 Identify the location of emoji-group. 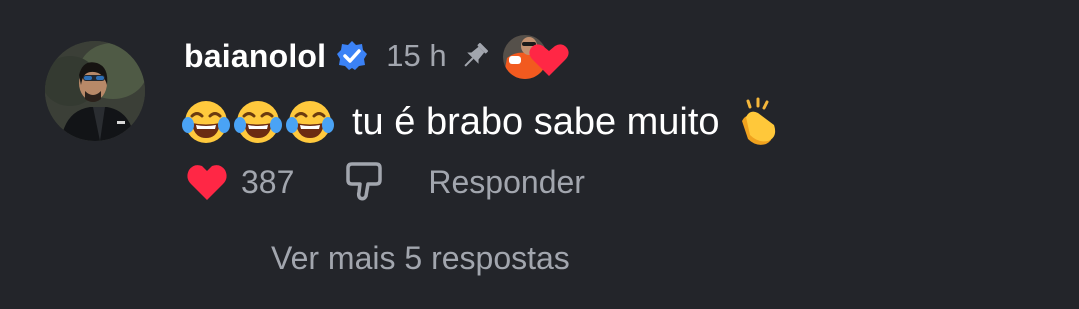
(260, 122).